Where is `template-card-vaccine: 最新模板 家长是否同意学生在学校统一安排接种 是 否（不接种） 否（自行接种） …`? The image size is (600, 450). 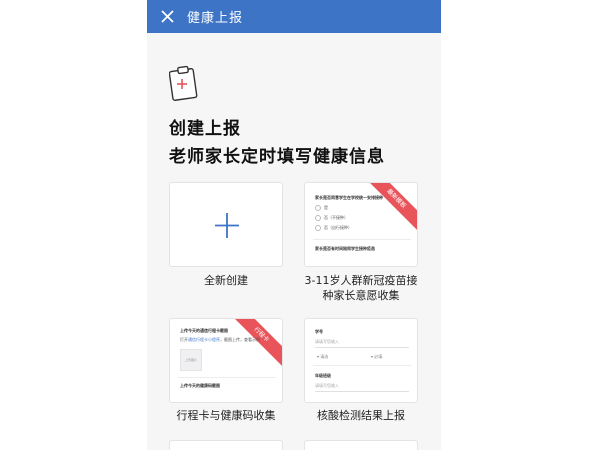 template-card-vaccine: 最新模板 家长是否同意学生在学校统一安排接种 是 否（不接种） 否（自行接种） … is located at coordinates (361, 224).